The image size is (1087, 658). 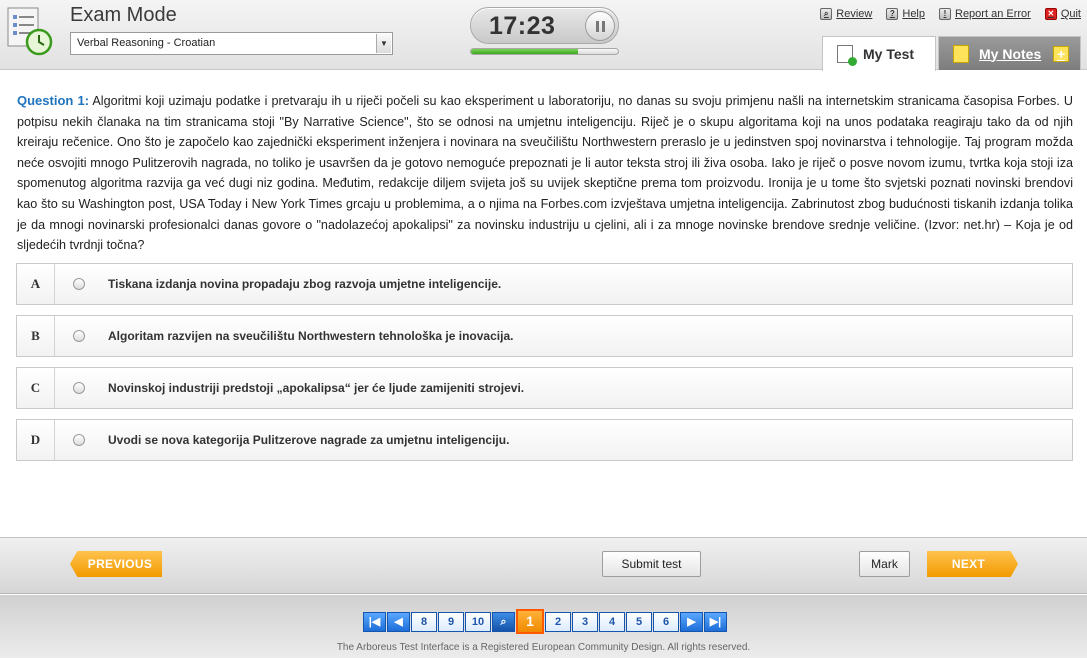 I want to click on exam-clock-icon, so click(x=30, y=31).